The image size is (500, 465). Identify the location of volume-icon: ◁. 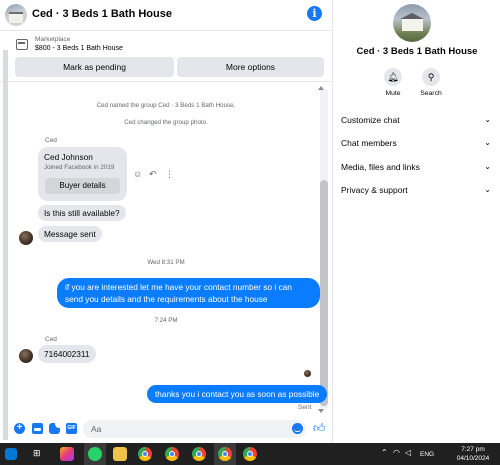
(408, 452).